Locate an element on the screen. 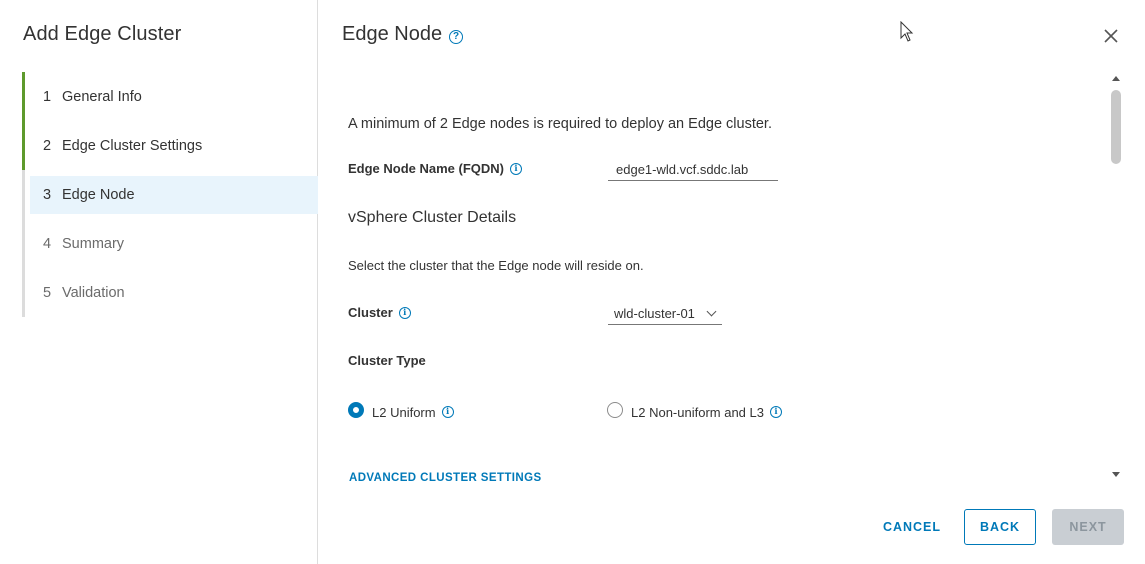 The image size is (1145, 564). page-title-row: Edge Node ? is located at coordinates (403, 34).